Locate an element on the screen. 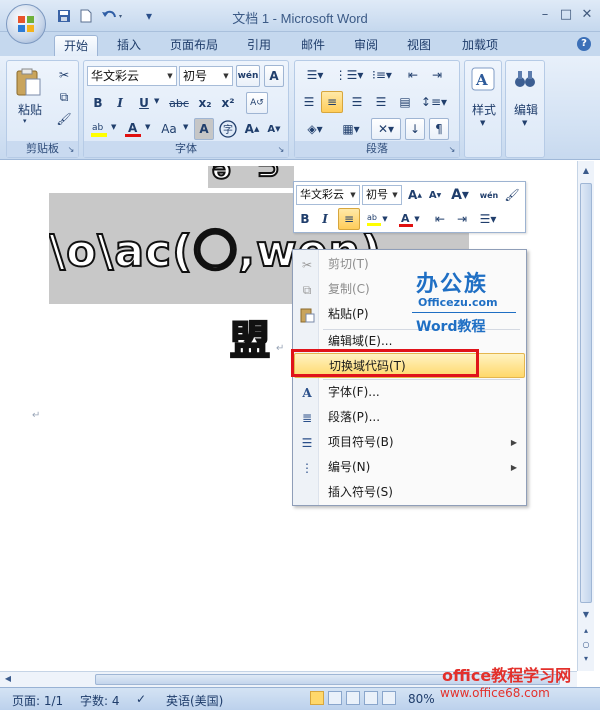 The width and height of the screenshot is (600, 710). scroll-down-icon: ▼ is located at coordinates (586, 615).